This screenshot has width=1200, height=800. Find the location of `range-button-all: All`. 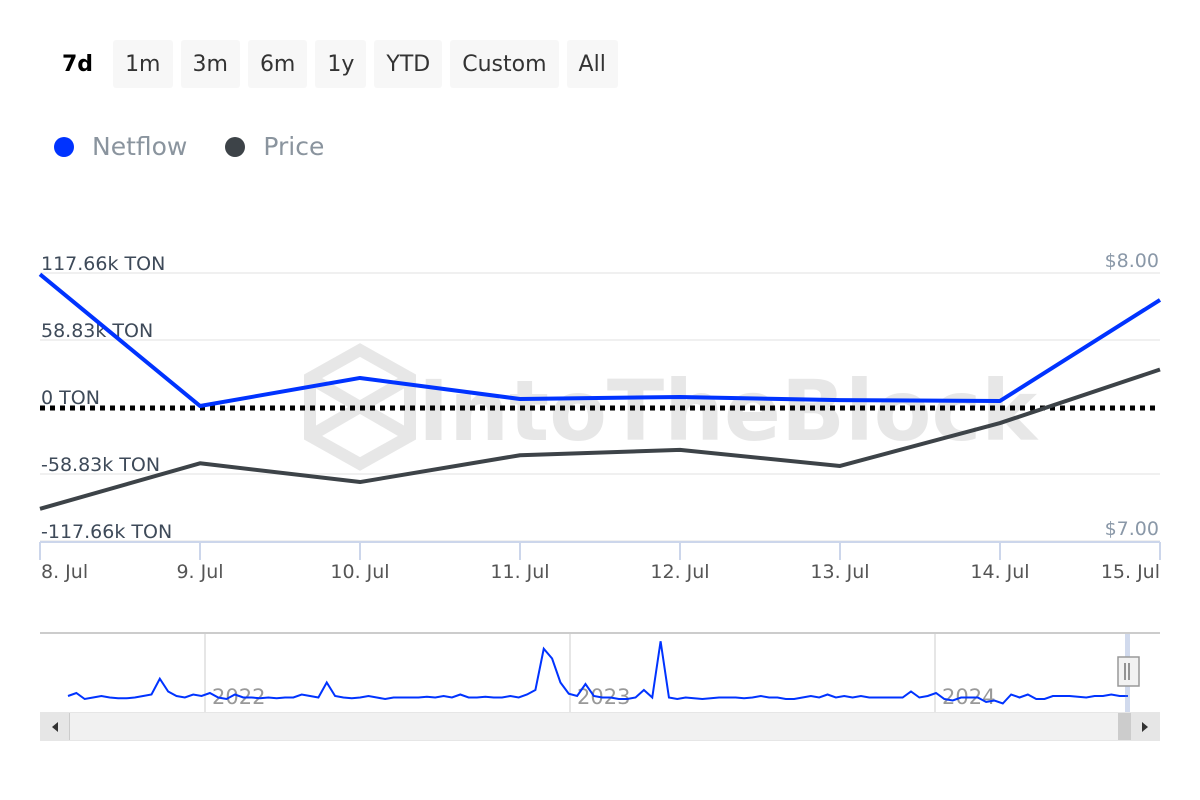

range-button-all: All is located at coordinates (592, 64).